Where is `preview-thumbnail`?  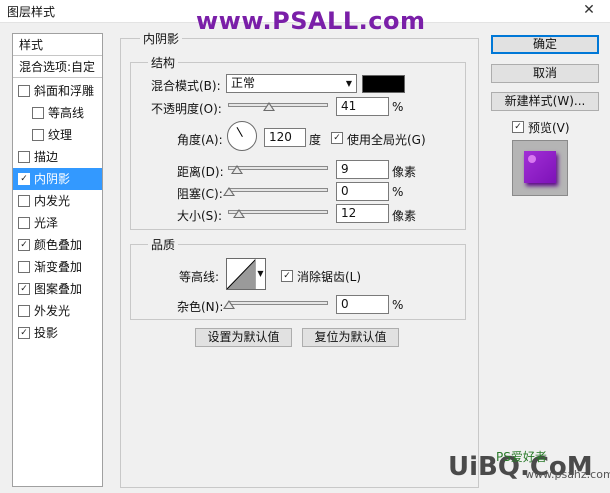
preview-thumbnail is located at coordinates (540, 168).